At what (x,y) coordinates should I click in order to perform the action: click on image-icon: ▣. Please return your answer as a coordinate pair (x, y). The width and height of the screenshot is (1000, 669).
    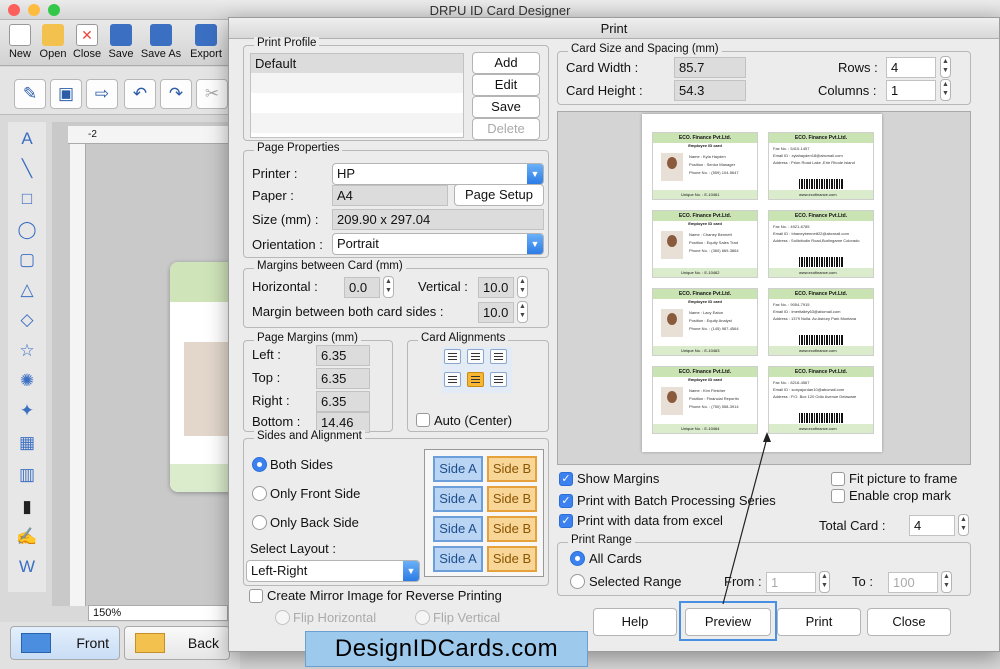
    Looking at the image, I should click on (66, 94).